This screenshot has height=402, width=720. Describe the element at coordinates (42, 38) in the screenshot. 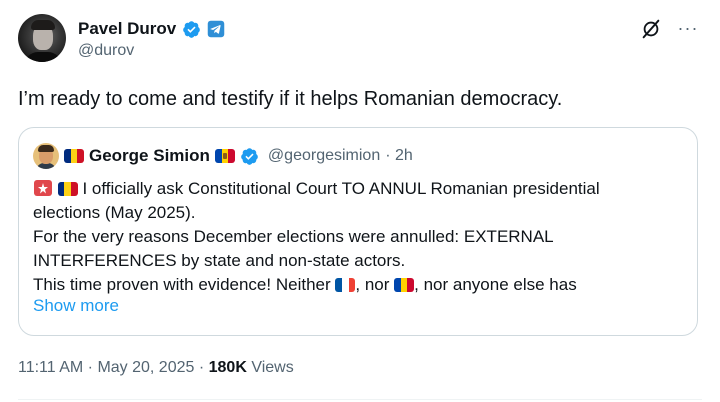

I see `author-avatar` at that location.